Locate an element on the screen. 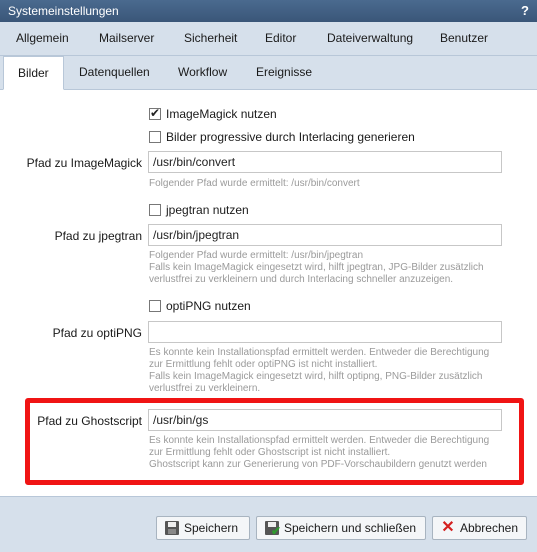 The width and height of the screenshot is (537, 552). save-close-button: Speichern und schließen is located at coordinates (341, 528).